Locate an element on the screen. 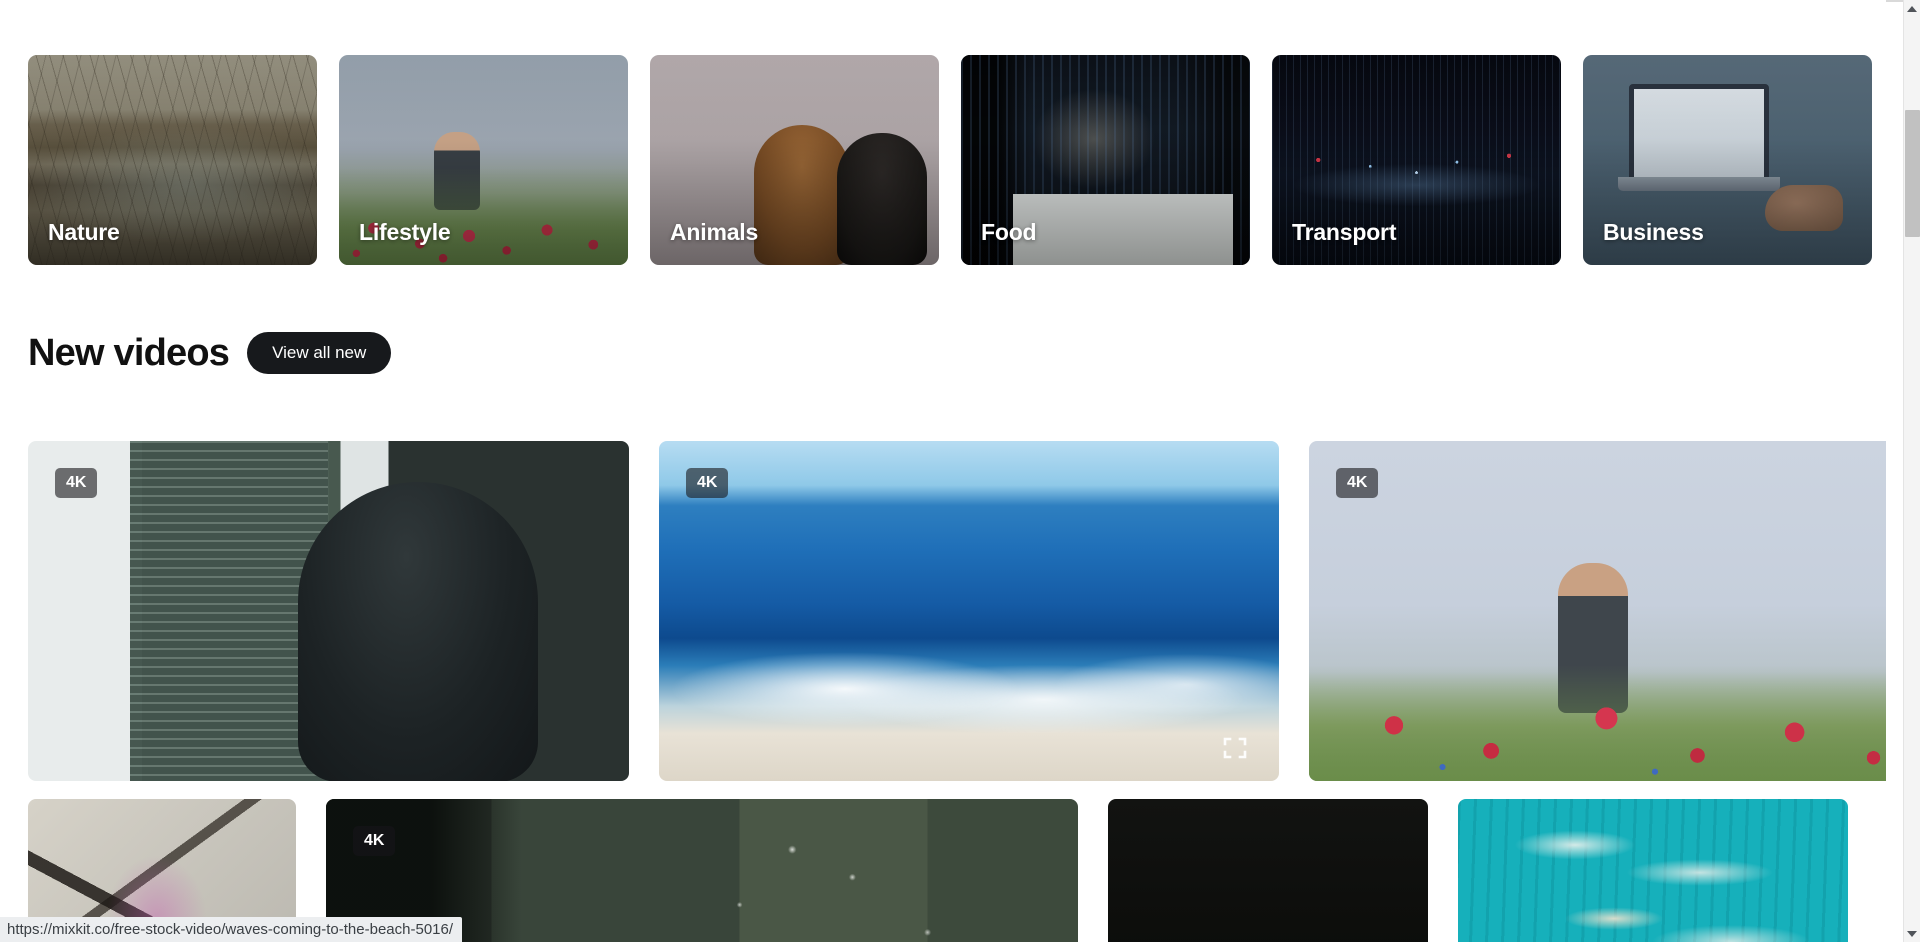 The image size is (1920, 942). category-card-animals: Animals is located at coordinates (794, 160).